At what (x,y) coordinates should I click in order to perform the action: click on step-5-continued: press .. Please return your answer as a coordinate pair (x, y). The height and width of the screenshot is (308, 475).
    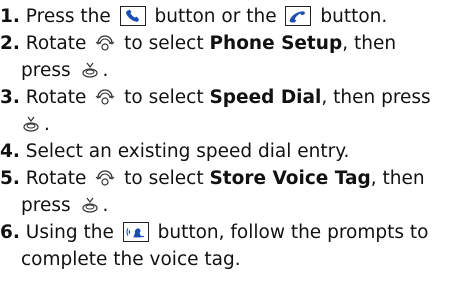
    Looking at the image, I should click on (64, 205).